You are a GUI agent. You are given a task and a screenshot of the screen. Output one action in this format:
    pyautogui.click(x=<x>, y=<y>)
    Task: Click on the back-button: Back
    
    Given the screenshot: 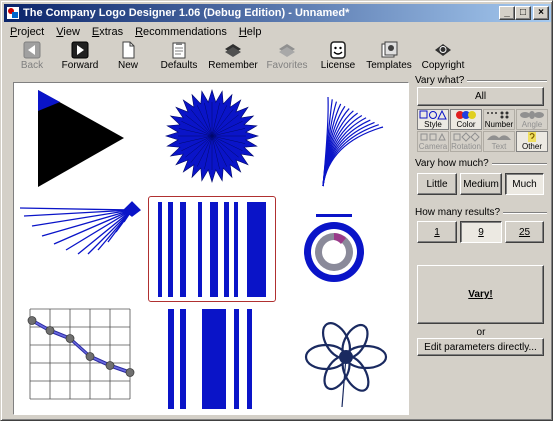 What is the action you would take?
    pyautogui.click(x=32, y=57)
    